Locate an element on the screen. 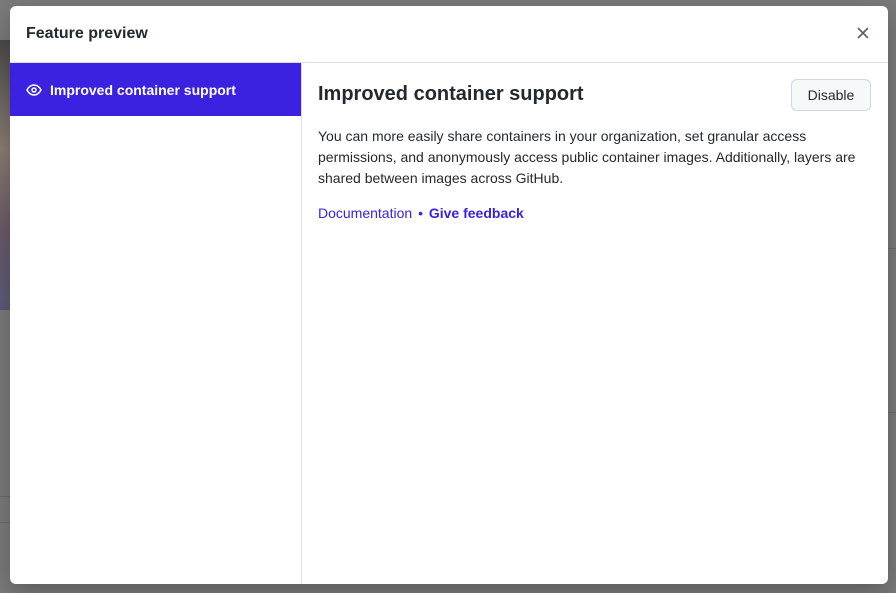 The image size is (896, 593). dialog-title: Feature preview is located at coordinates (87, 33).